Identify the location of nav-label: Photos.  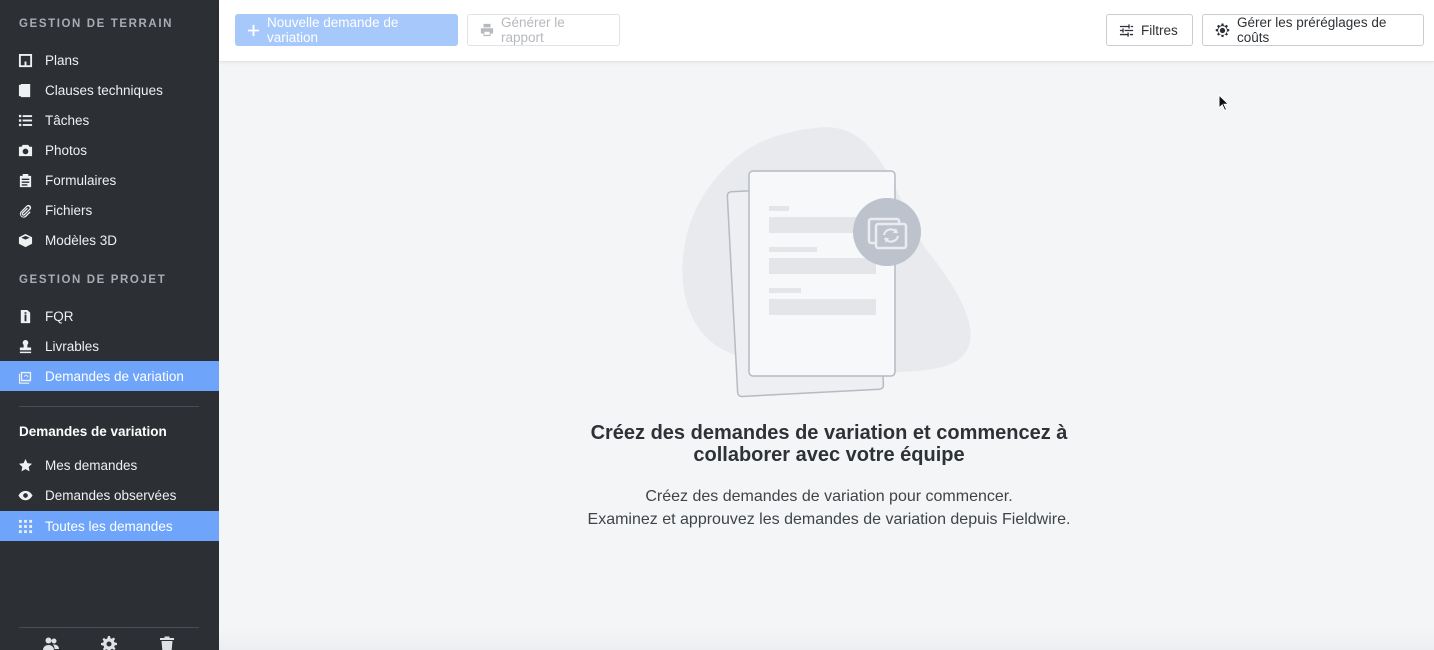
(66, 150).